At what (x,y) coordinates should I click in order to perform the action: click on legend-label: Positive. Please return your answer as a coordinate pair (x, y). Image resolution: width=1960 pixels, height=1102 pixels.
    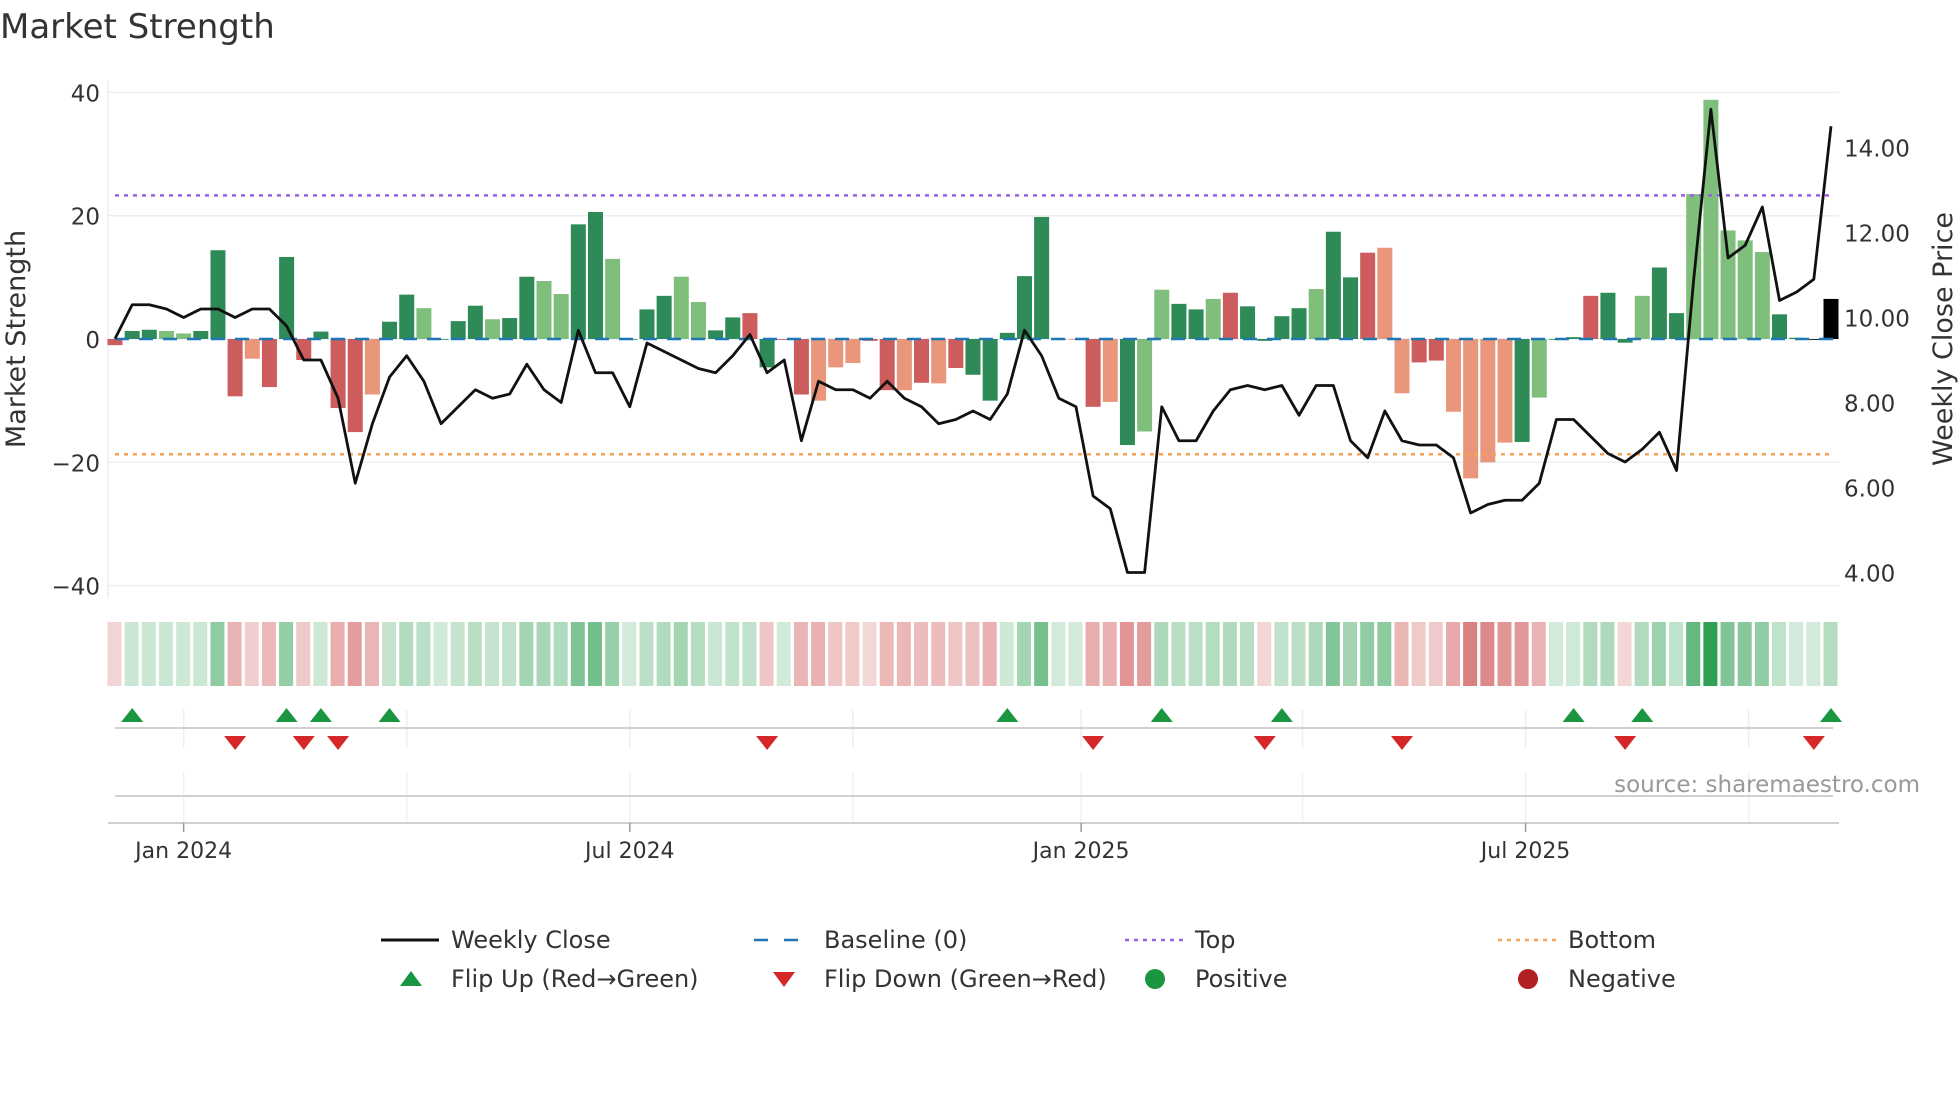
    Looking at the image, I should click on (1241, 979).